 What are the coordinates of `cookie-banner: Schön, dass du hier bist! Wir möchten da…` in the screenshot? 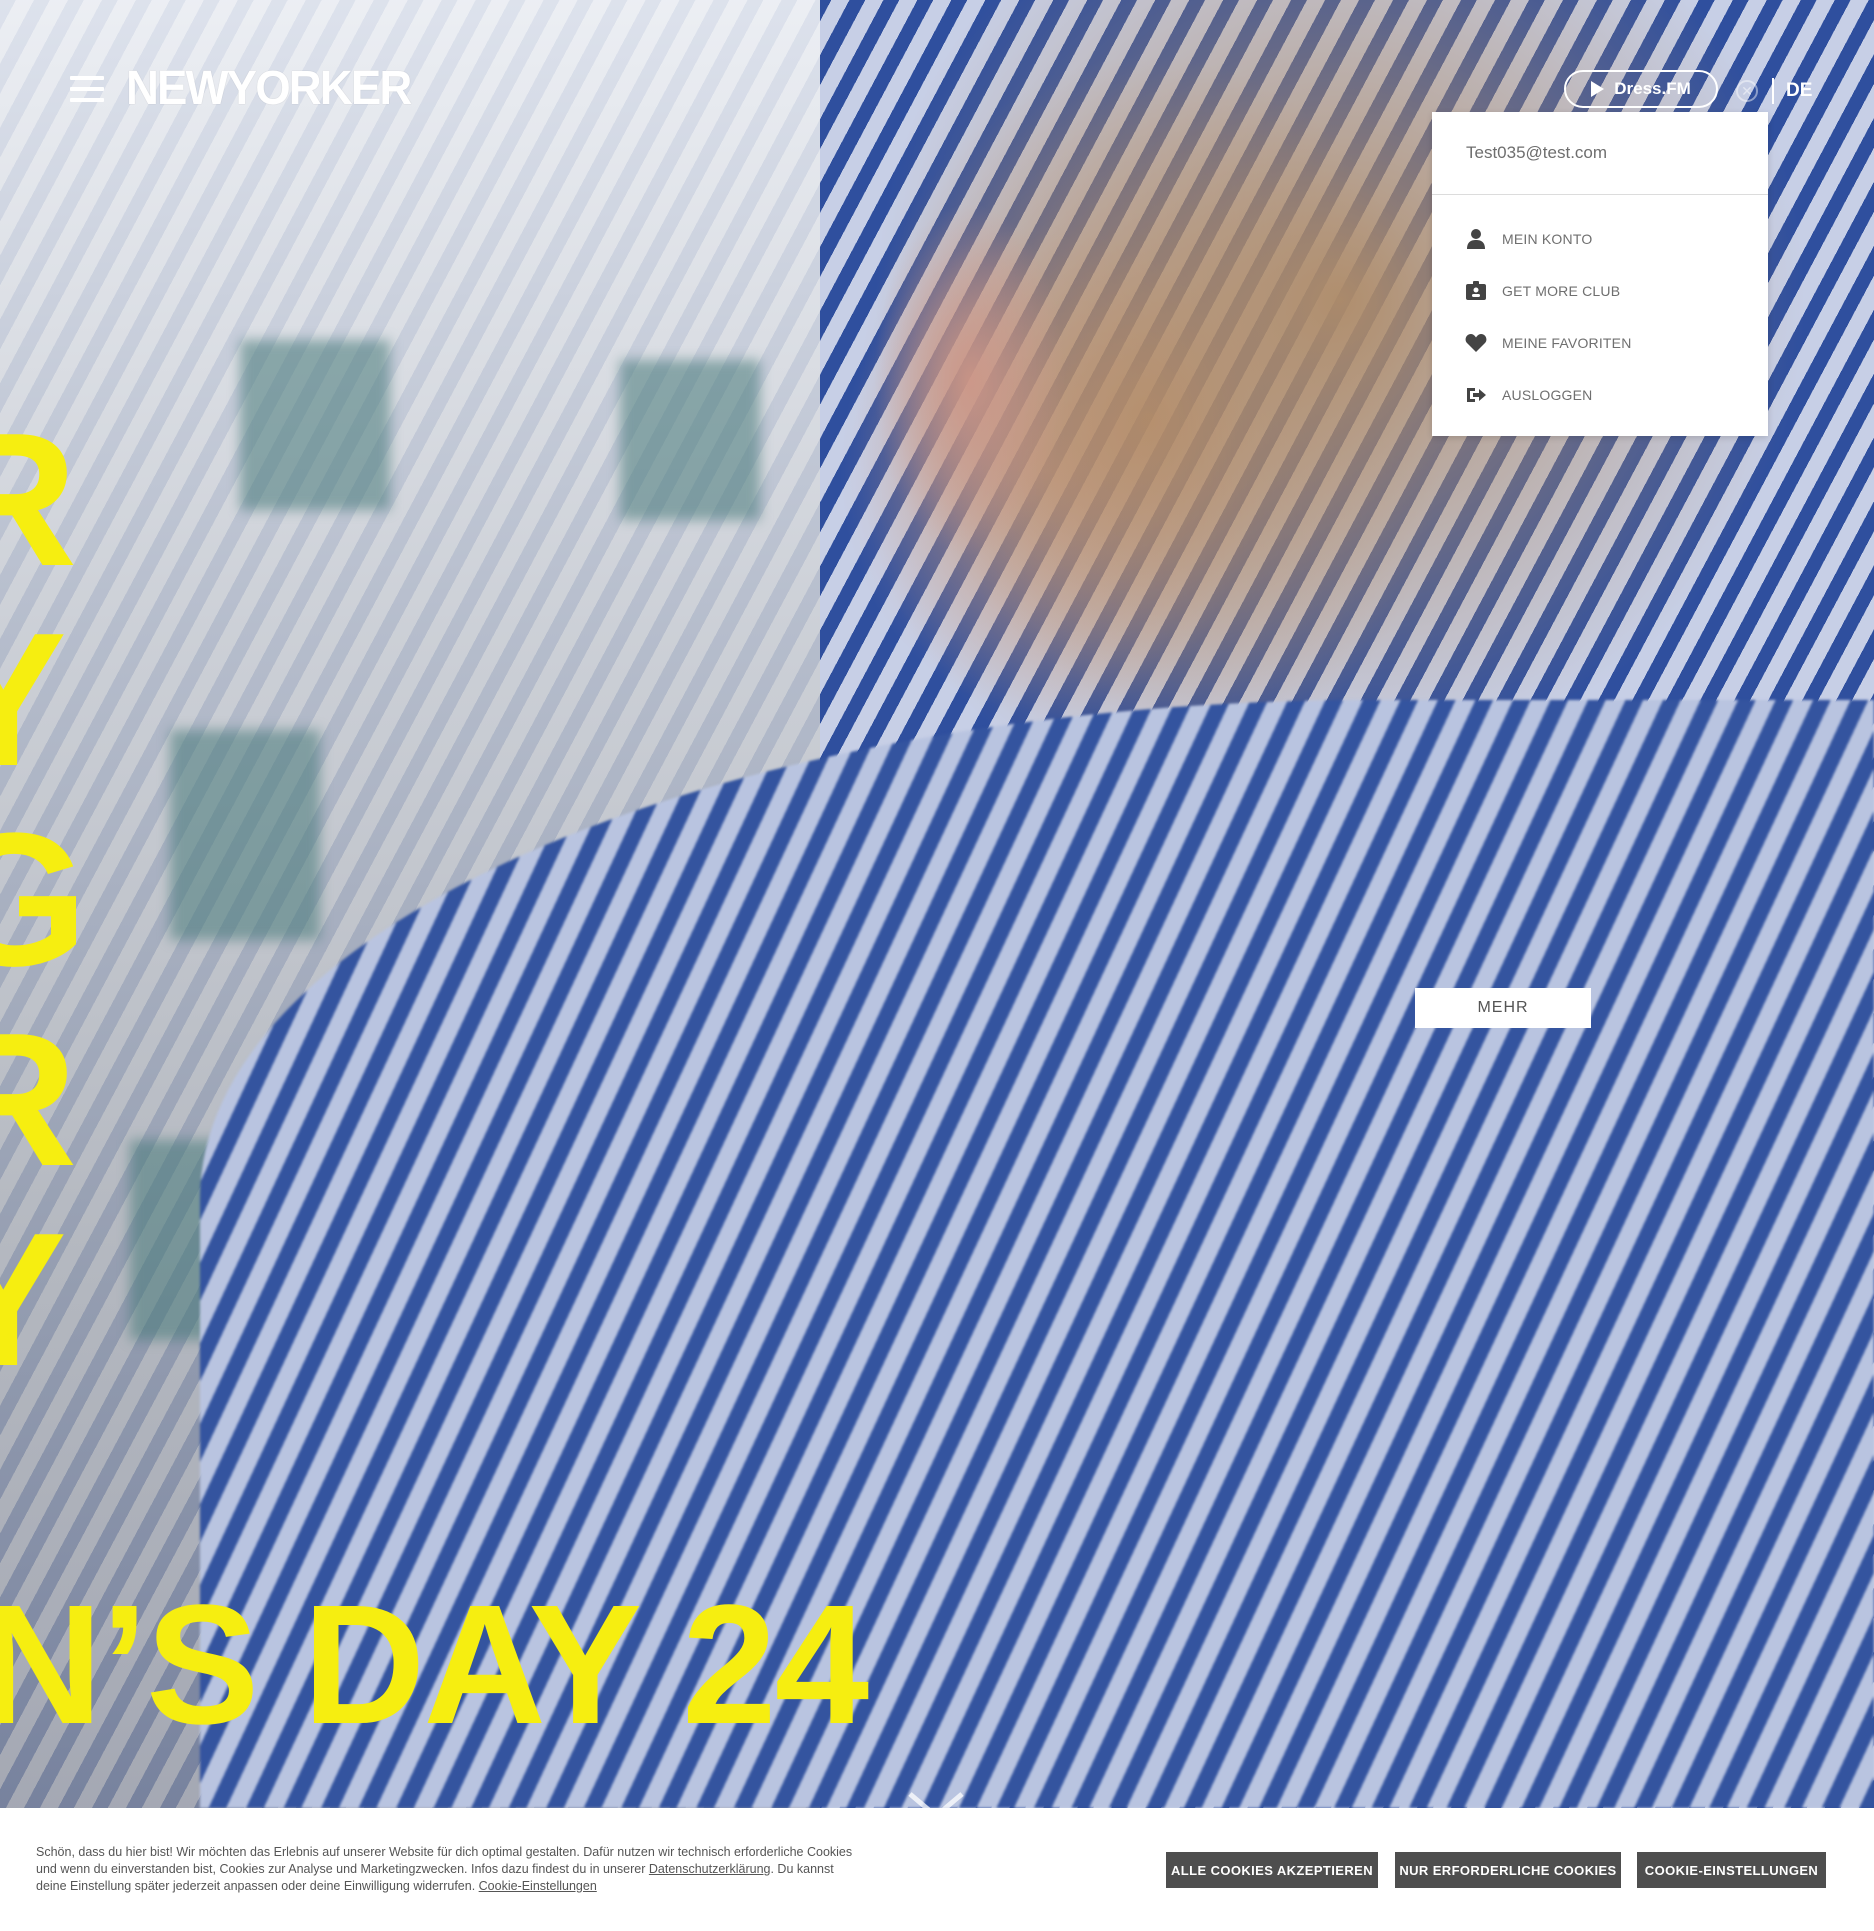 It's located at (937, 1869).